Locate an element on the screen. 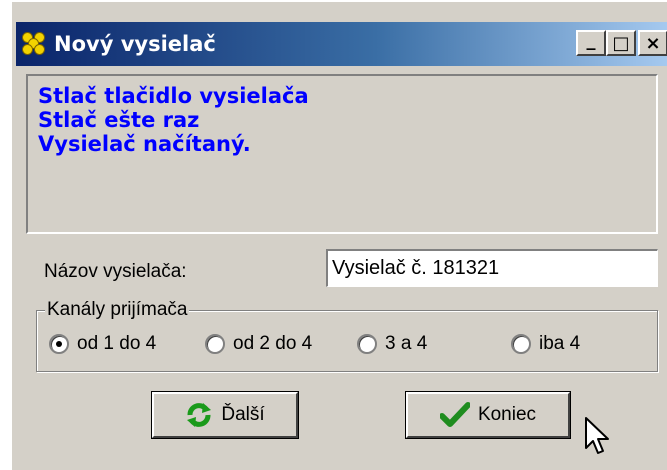 Image resolution: width=667 pixels, height=470 pixels. radio-label: iba 4 is located at coordinates (560, 343).